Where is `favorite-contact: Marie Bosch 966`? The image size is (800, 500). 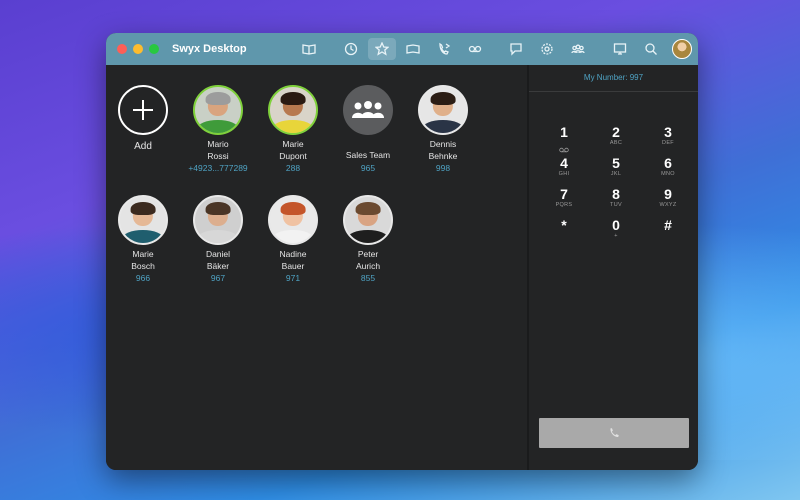 favorite-contact: Marie Bosch 966 is located at coordinates (144, 239).